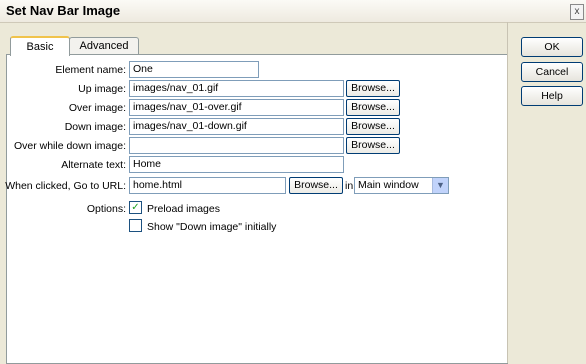 This screenshot has width=586, height=364. What do you see at coordinates (63, 10) in the screenshot?
I see `dialog-title: Set Nav Bar Image` at bounding box center [63, 10].